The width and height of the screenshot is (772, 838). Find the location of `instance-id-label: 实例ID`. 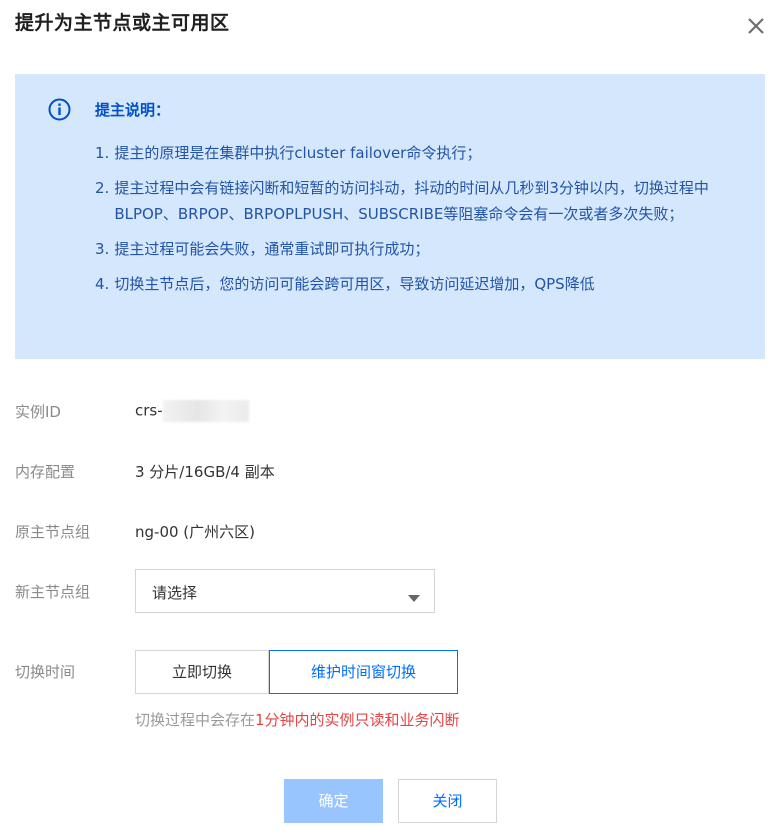

instance-id-label: 实例ID is located at coordinates (38, 412).